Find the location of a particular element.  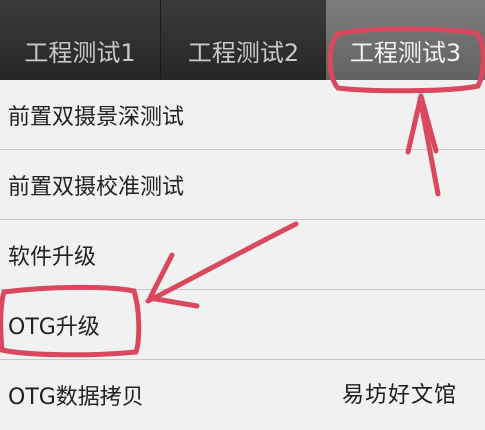

tab-label: 工程测试2 is located at coordinates (243, 53).